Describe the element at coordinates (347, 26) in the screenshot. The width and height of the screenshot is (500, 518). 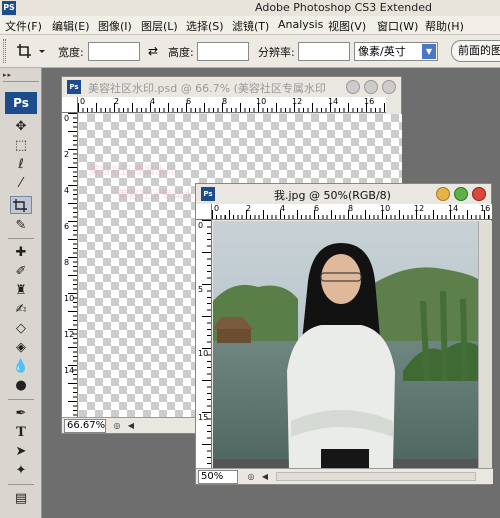
I see `menu-view: 视图(V)` at that location.